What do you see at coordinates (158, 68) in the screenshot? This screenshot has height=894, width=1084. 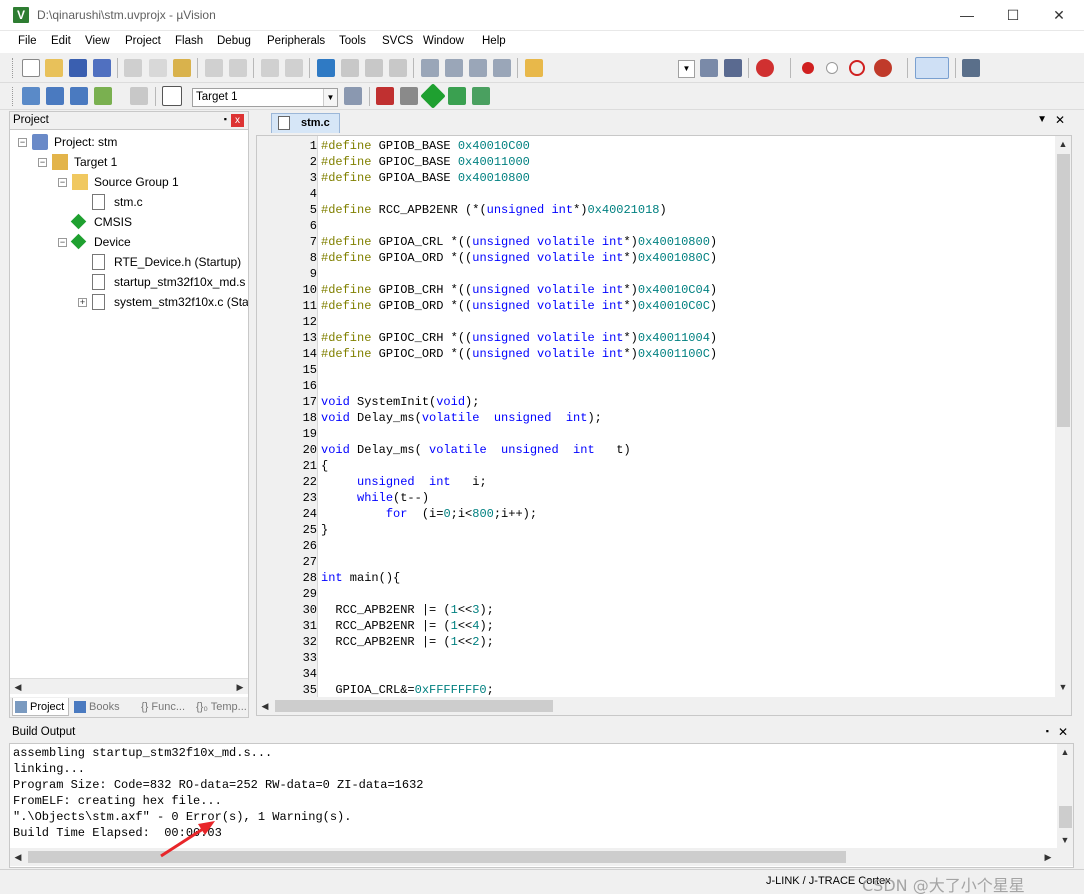 I see `copy-icon` at bounding box center [158, 68].